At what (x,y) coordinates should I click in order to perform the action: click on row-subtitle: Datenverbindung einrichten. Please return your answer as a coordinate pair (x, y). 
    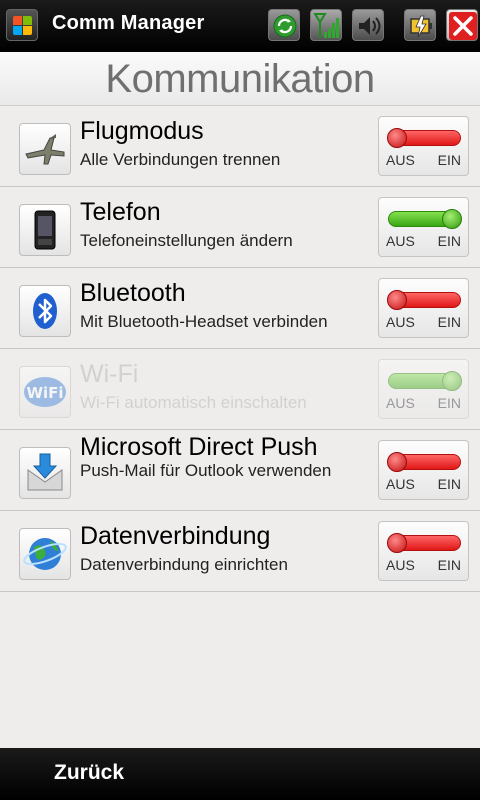
    Looking at the image, I should click on (184, 564).